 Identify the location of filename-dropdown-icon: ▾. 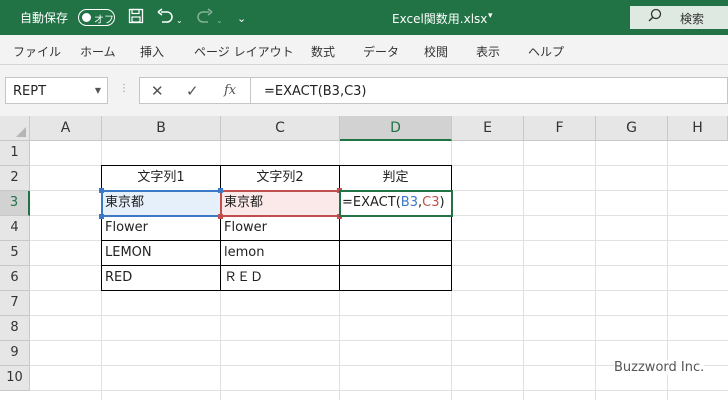
(490, 16).